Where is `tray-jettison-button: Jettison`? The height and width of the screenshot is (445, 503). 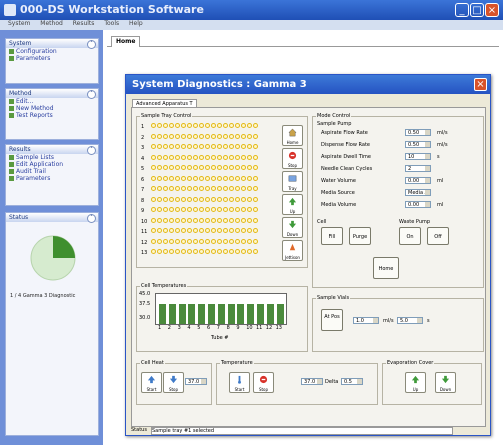 tray-jettison-button: Jettison is located at coordinates (292, 250).